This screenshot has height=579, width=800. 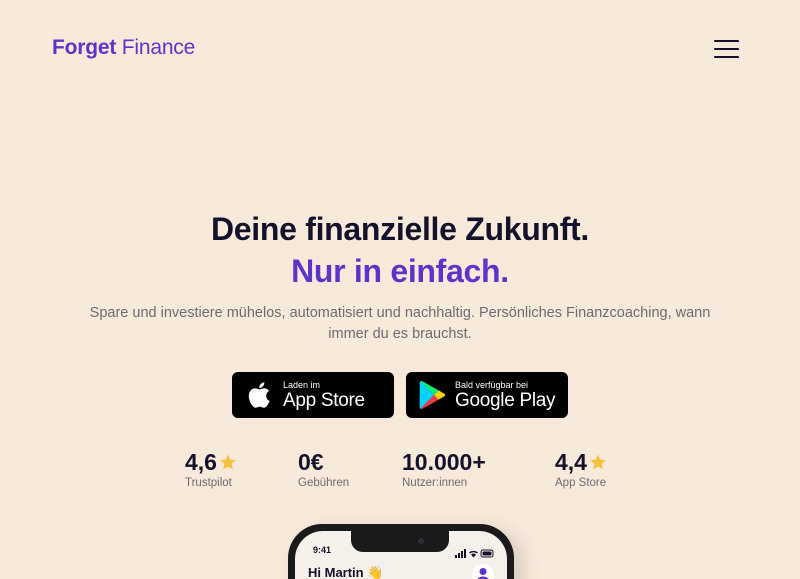 I want to click on stat-value: 4,6, so click(x=201, y=462).